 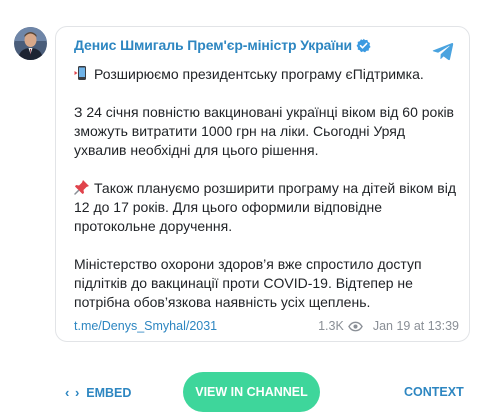 What do you see at coordinates (109, 392) in the screenshot?
I see `embed-label: EMBED` at bounding box center [109, 392].